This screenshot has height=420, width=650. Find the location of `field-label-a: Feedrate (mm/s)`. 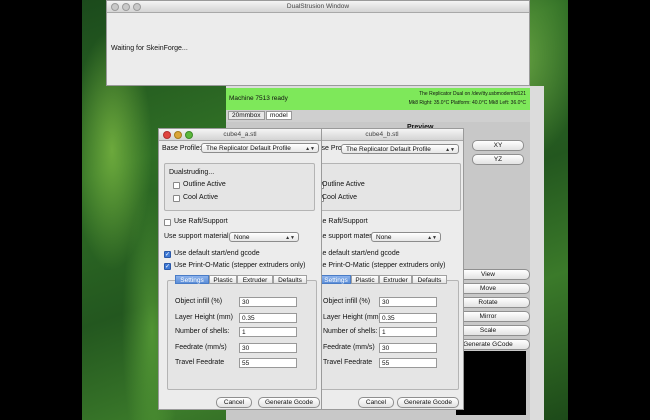

field-label-a: Feedrate (mm/s) is located at coordinates (201, 347).